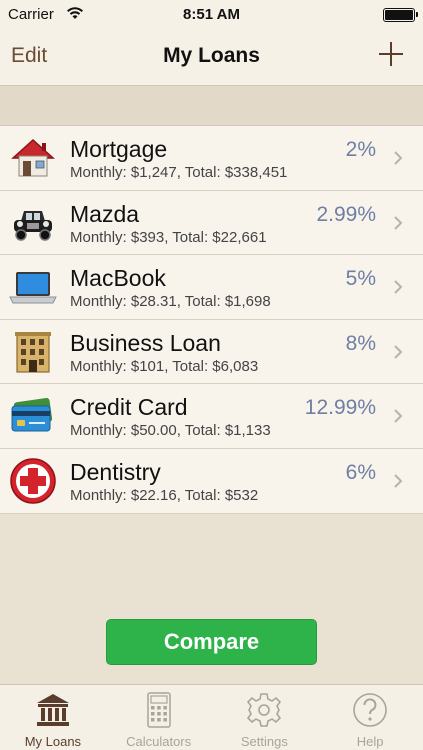 Image resolution: width=423 pixels, height=750 pixels. Describe the element at coordinates (164, 366) in the screenshot. I see `loan-summary: Monthly: $101, Total: $6,083` at that location.